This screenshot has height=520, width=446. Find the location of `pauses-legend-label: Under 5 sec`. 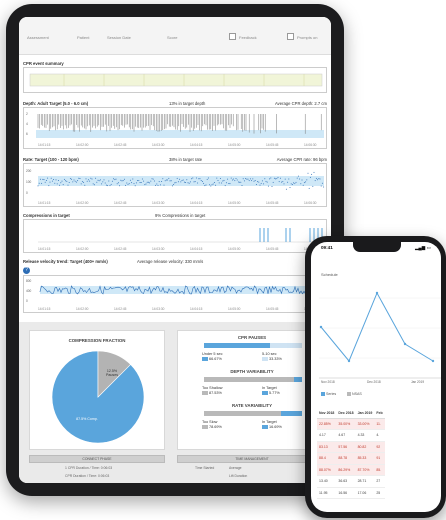

pauses-legend-label: Under 5 sec is located at coordinates (212, 354).